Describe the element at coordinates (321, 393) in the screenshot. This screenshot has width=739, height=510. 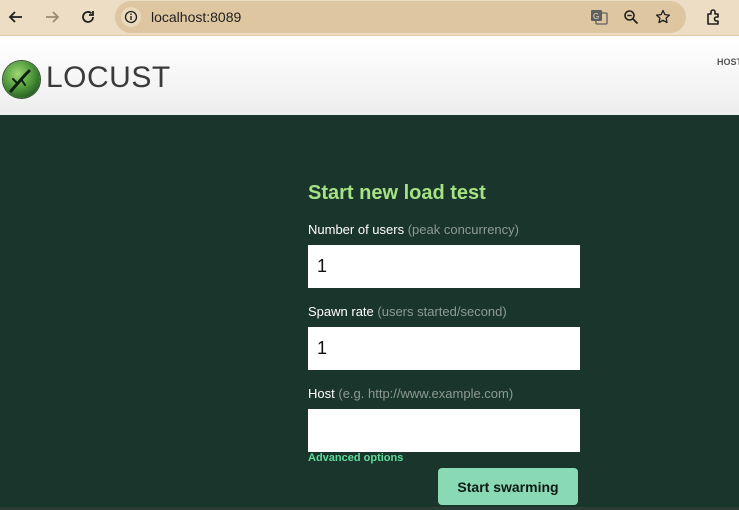
I see `host-label-text: Host` at that location.